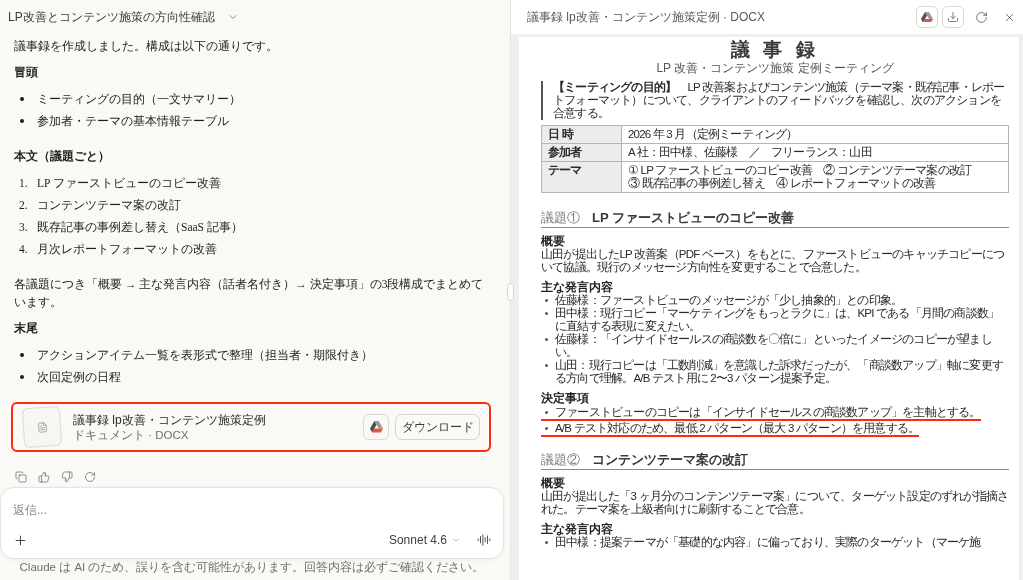 This screenshot has width=1023, height=580. What do you see at coordinates (24, 183) in the screenshot?
I see `list-number: 1.` at bounding box center [24, 183].